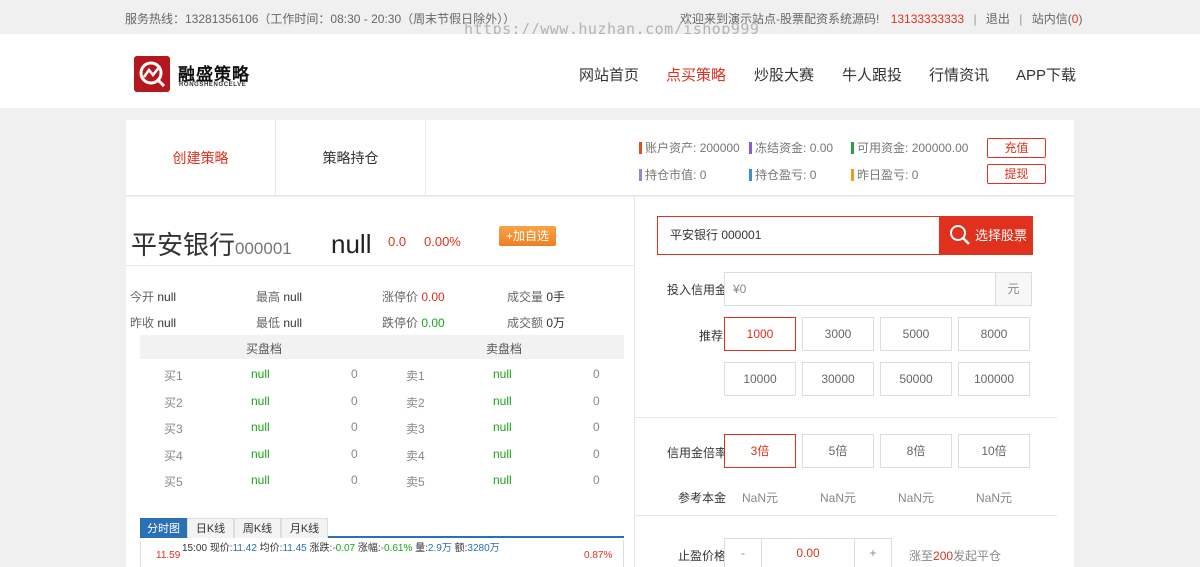 This screenshot has width=1200, height=567. Describe the element at coordinates (264, 349) in the screenshot. I see `buy-side-title: 买盘档` at that location.